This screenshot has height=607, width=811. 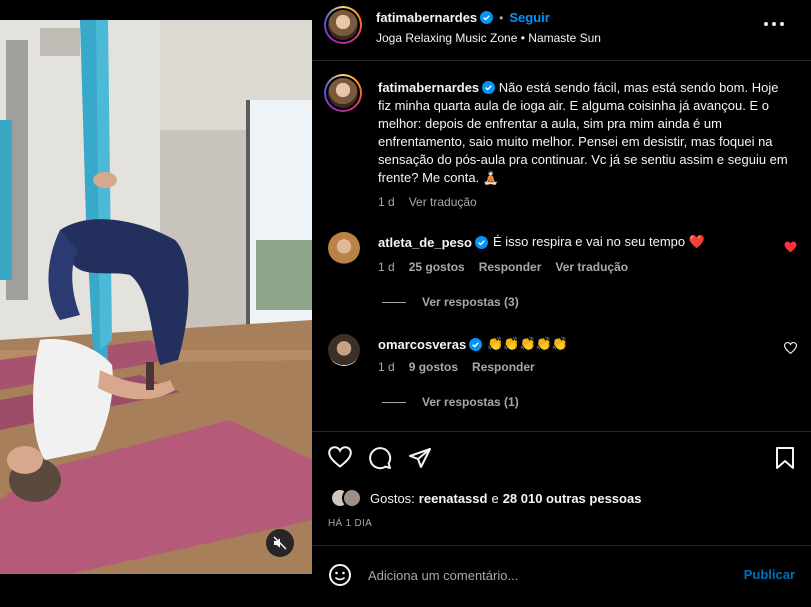 I want to click on view-replies: Ver respostas (3), so click(x=450, y=302).